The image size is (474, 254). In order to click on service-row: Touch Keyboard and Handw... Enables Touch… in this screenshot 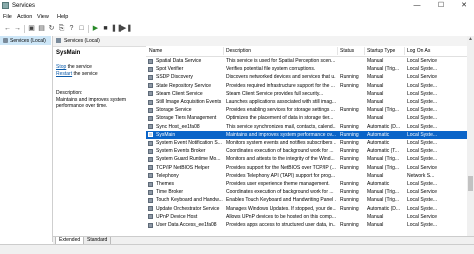, I will do `click(306, 200)`.